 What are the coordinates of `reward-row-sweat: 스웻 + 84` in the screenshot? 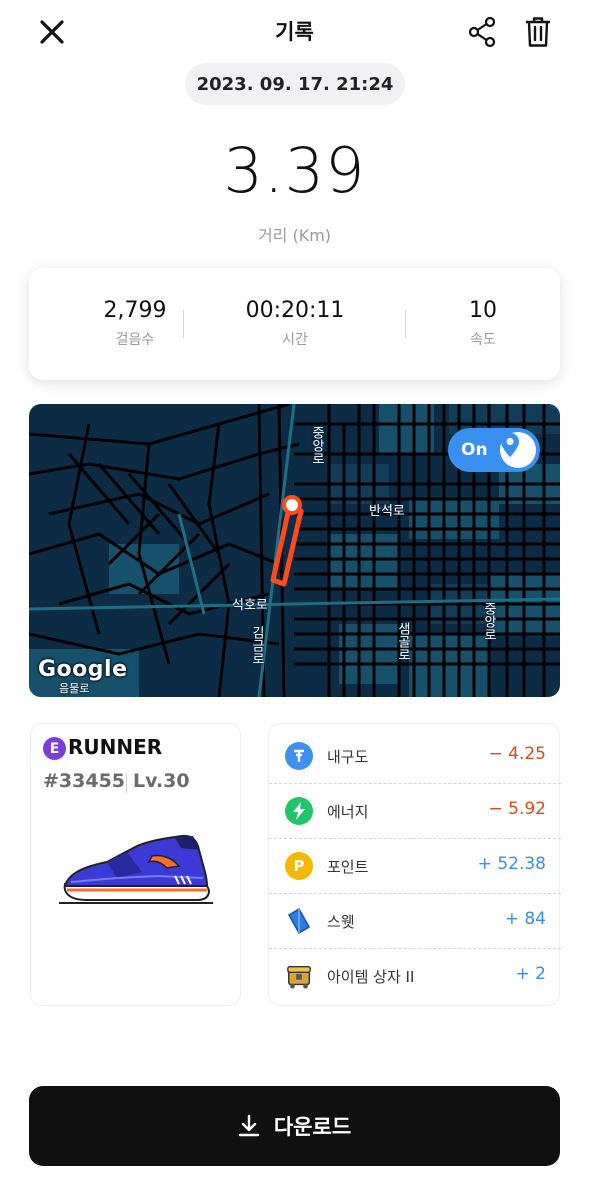 It's located at (415, 920).